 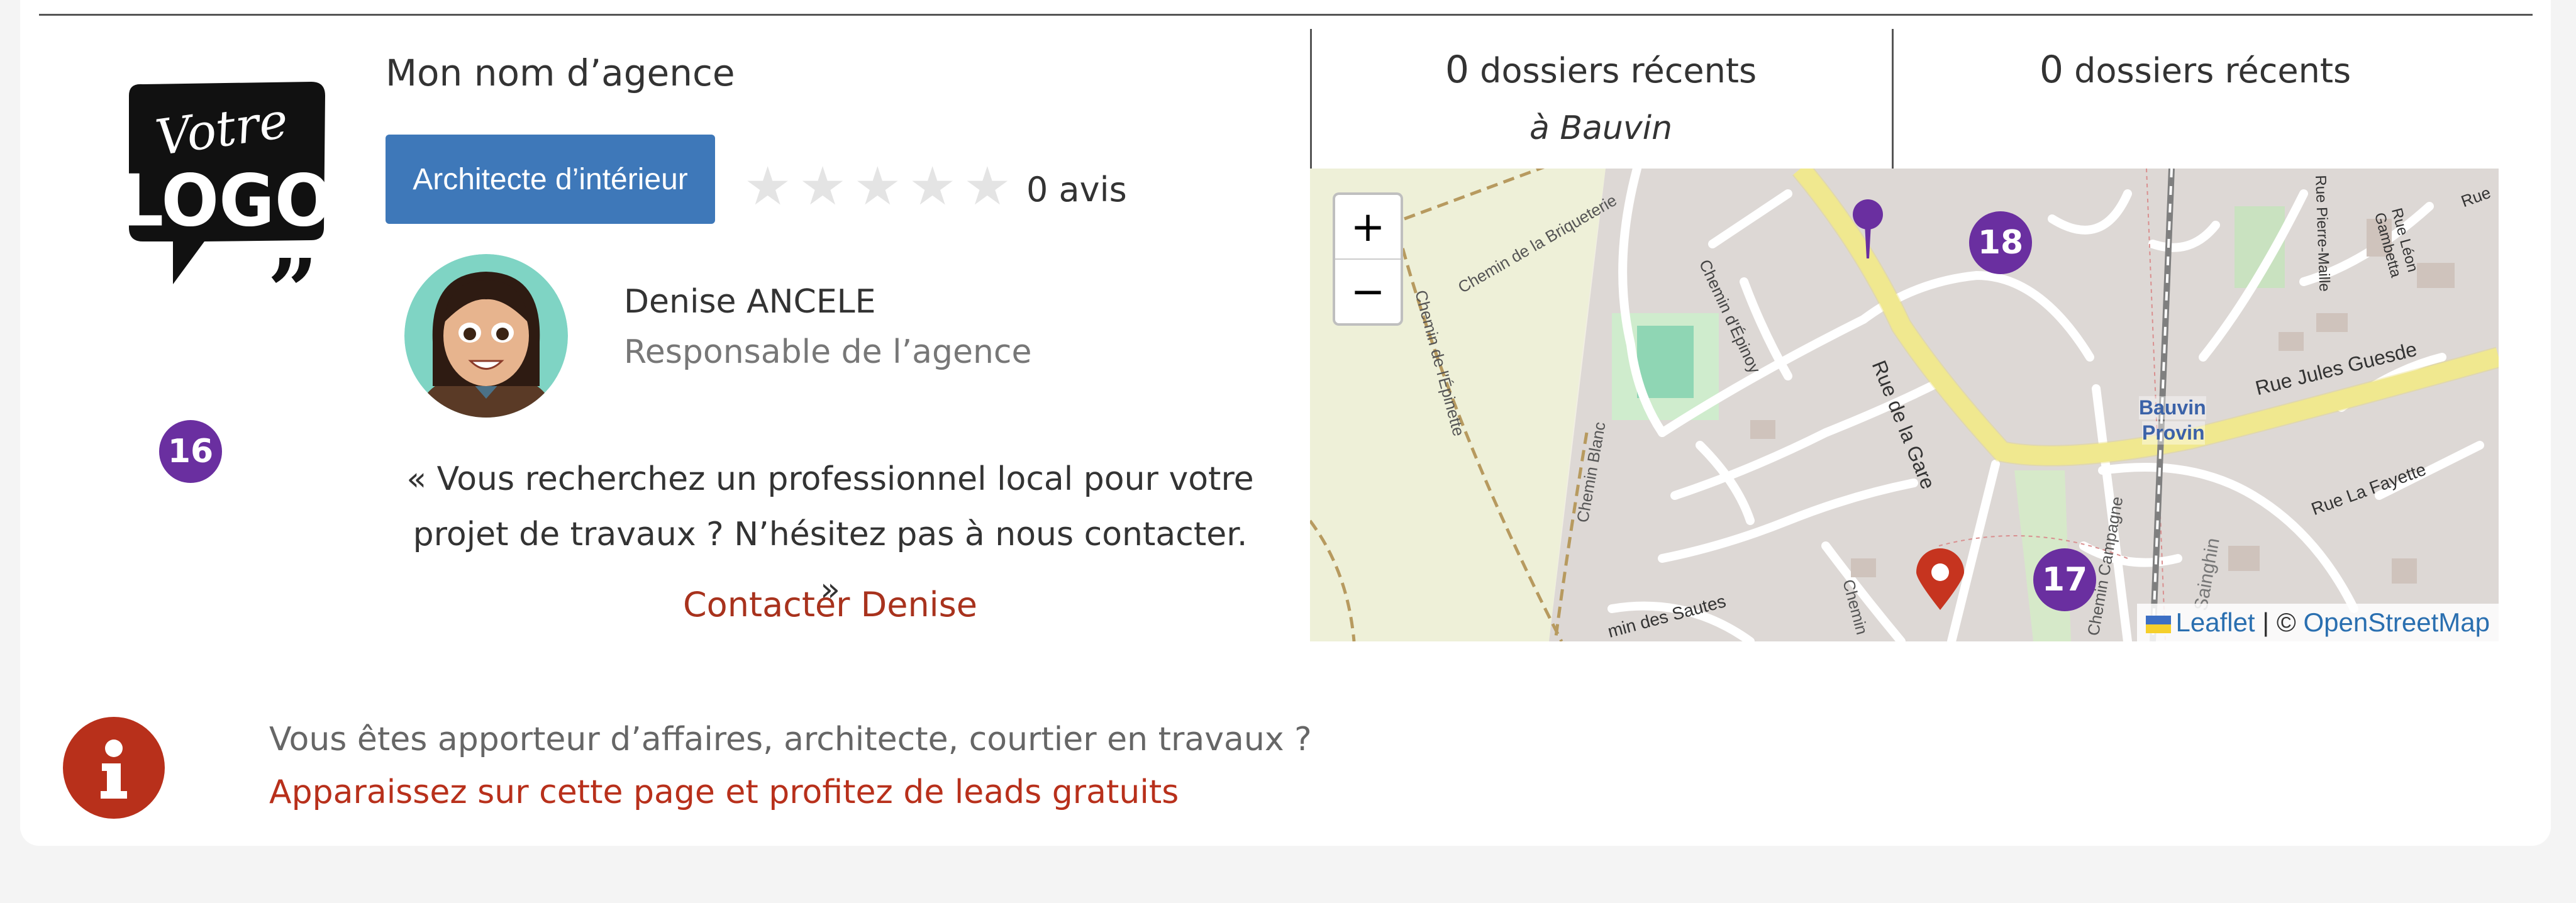 I want to click on reviews-count: 0 avis, so click(x=1076, y=189).